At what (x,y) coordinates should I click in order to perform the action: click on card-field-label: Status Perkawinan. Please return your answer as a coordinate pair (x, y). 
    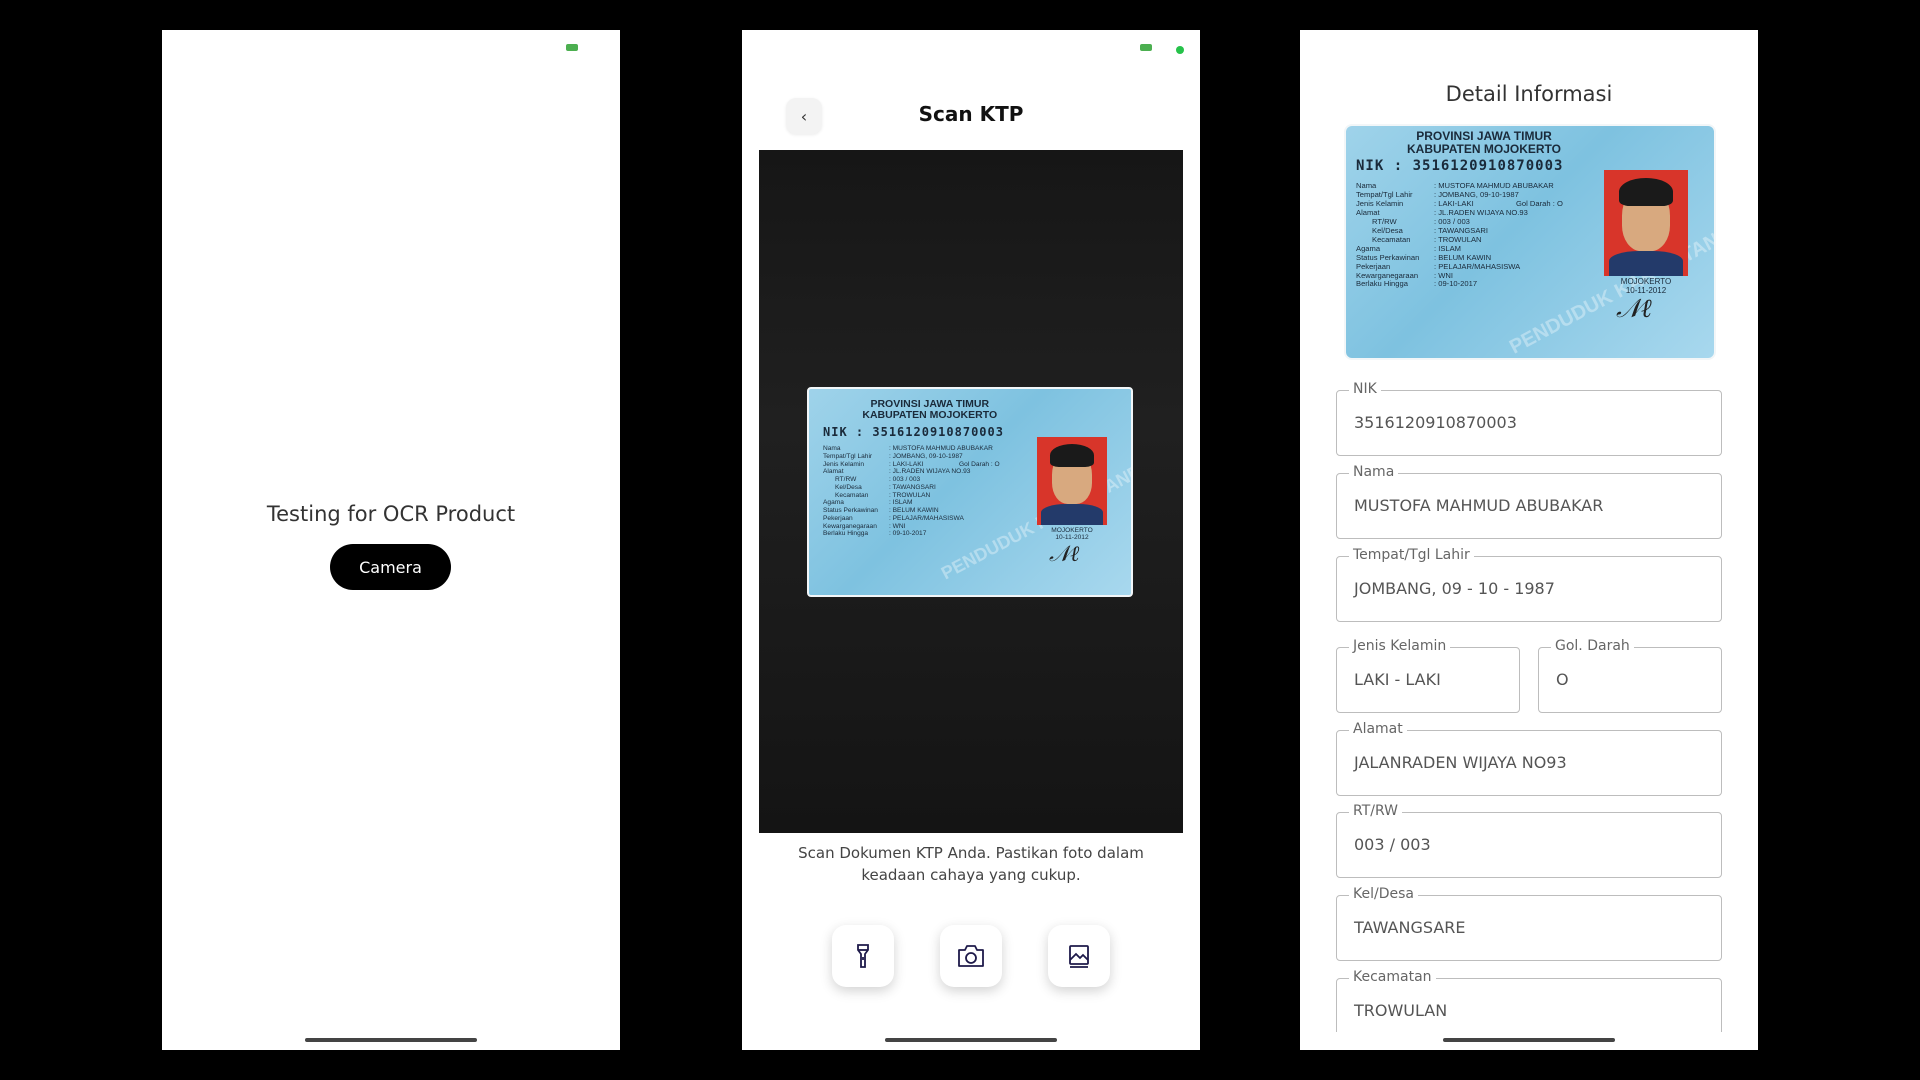
    Looking at the image, I should click on (850, 511).